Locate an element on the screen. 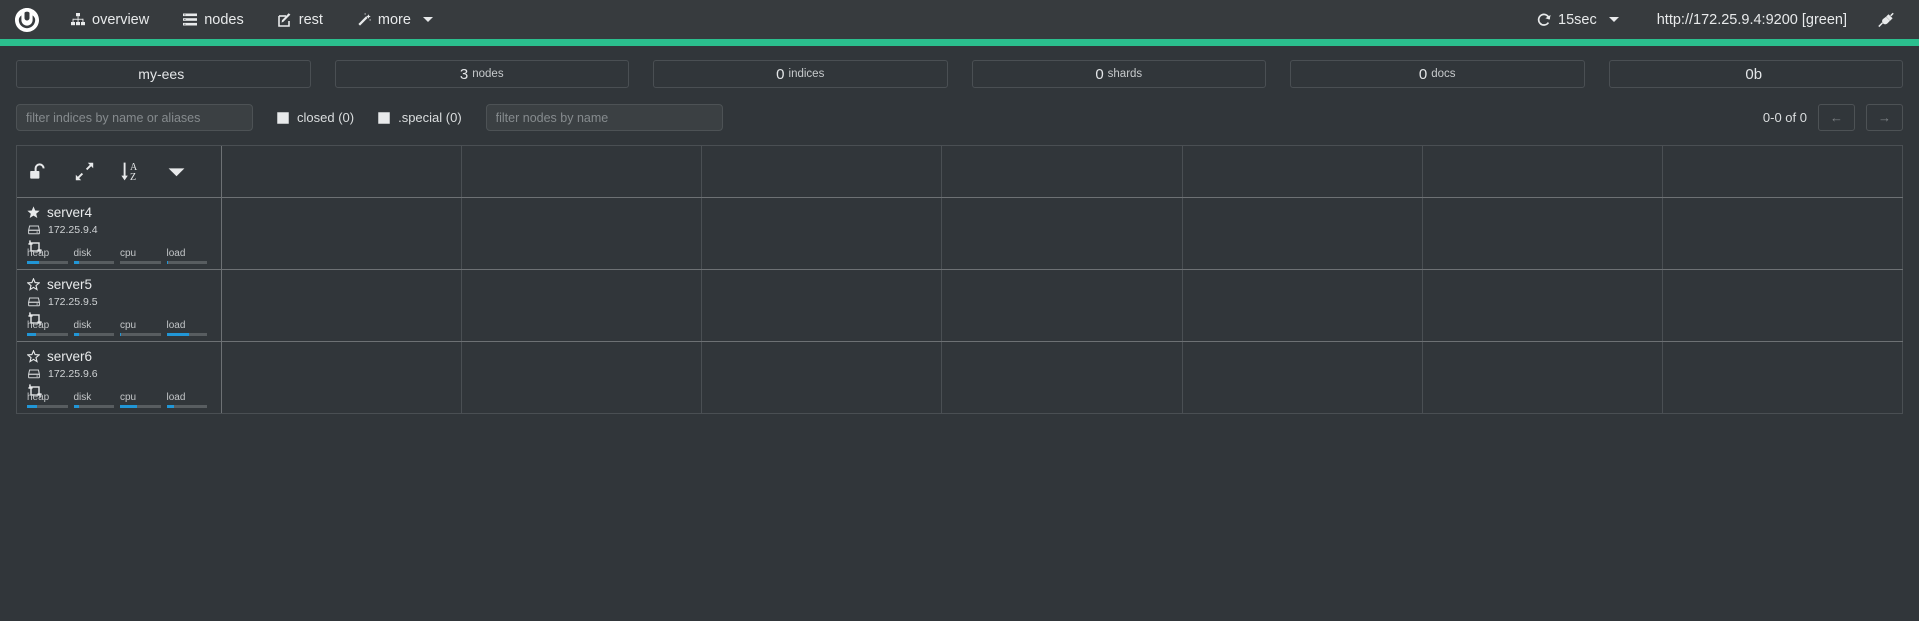 The width and height of the screenshot is (1919, 621). node-title: server6 is located at coordinates (119, 356).